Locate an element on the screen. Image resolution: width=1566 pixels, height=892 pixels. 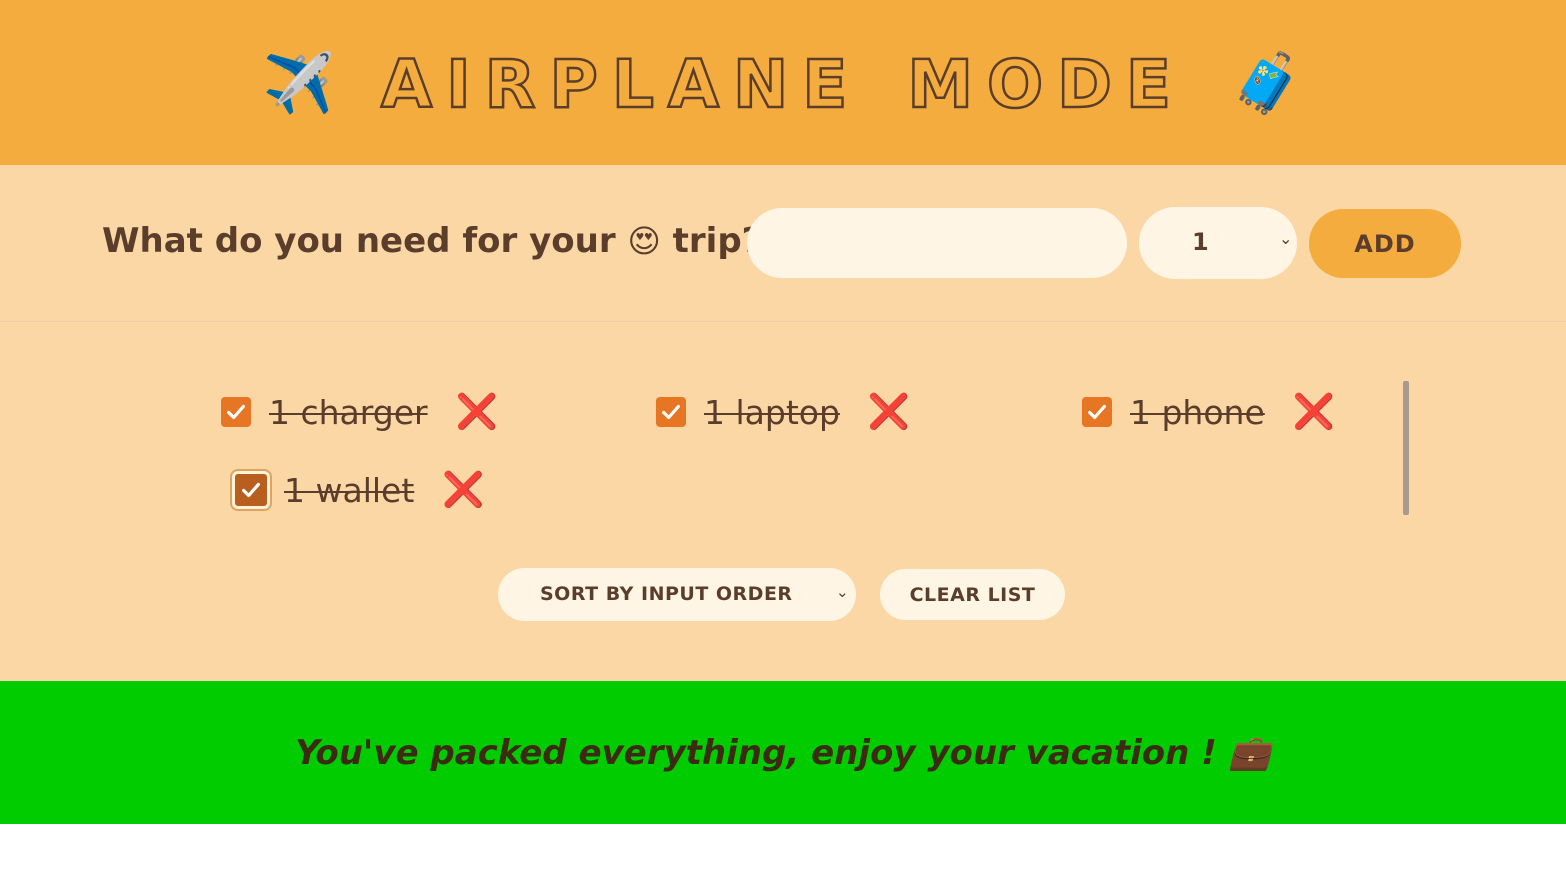
quantity-select: 1 ⌄ is located at coordinates (1218, 243).